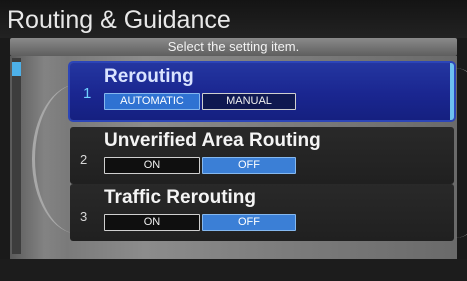 Image resolution: width=467 pixels, height=281 pixels. What do you see at coordinates (119, 20) in the screenshot?
I see `page-title: Routing & Guidance` at bounding box center [119, 20].